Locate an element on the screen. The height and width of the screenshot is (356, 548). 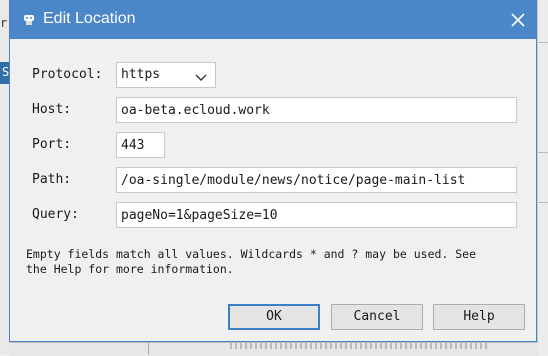
background-app-right-panel is located at coordinates (542, 177).